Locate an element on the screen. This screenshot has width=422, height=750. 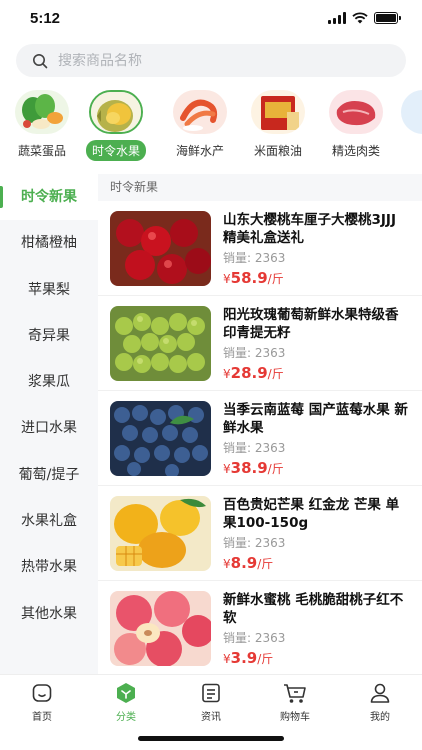
tab-label: 我的 is located at coordinates (380, 717).